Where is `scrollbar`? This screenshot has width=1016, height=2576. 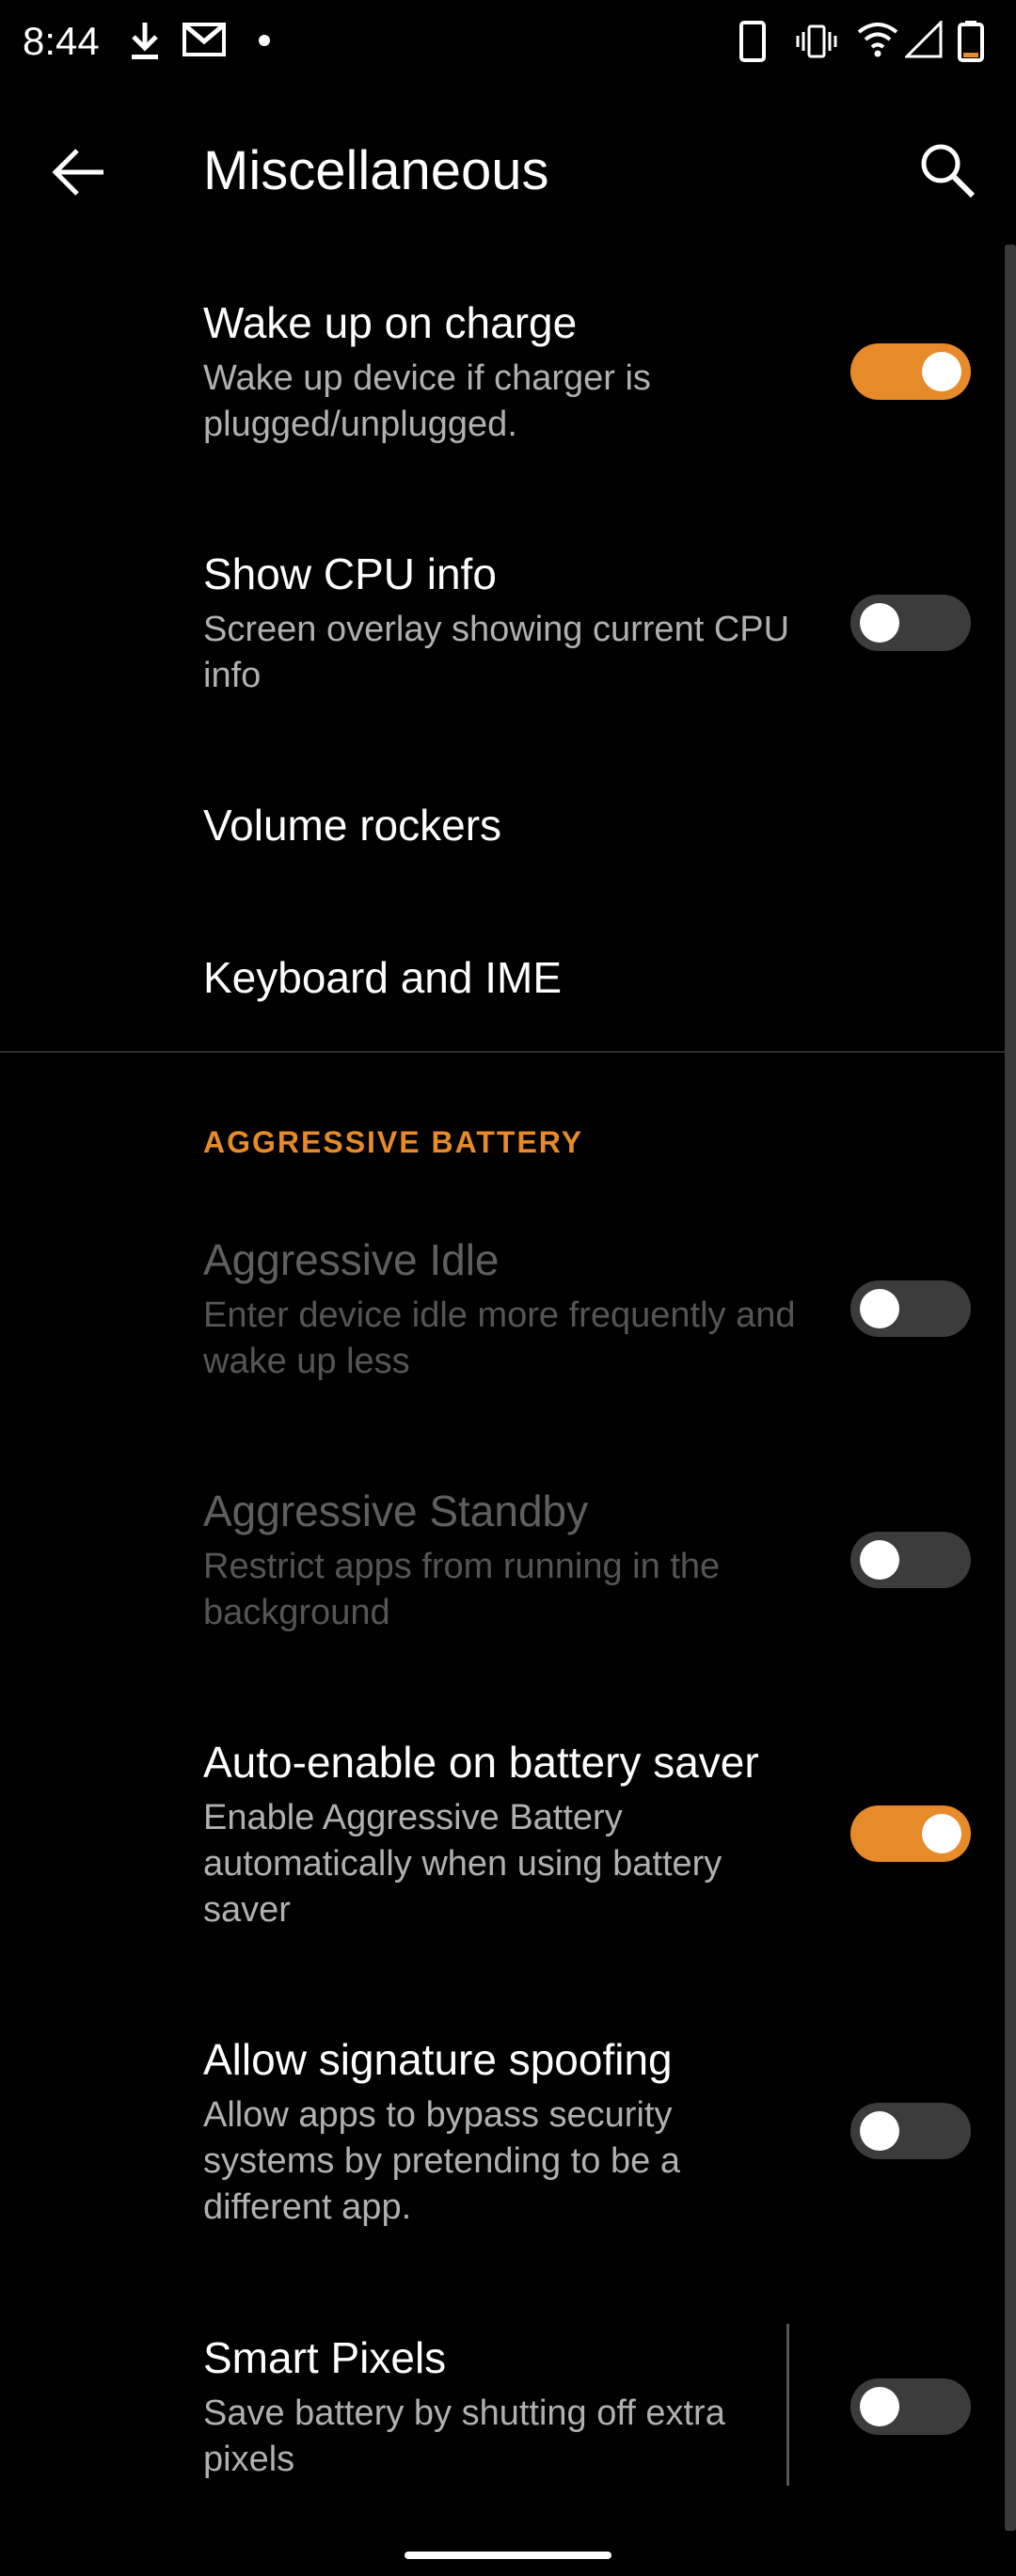 scrollbar is located at coordinates (1011, 1388).